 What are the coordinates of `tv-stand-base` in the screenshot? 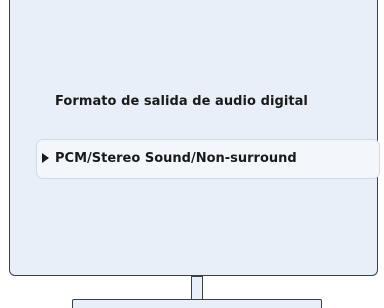 It's located at (197, 303).